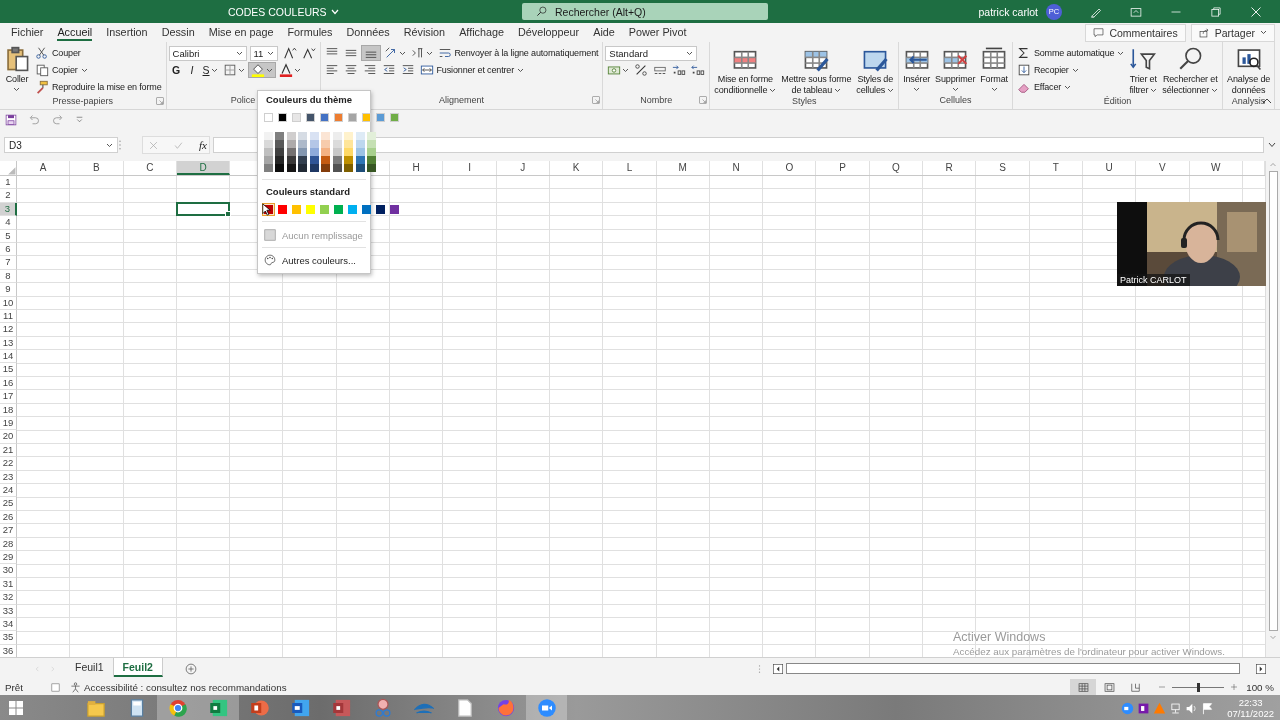 The height and width of the screenshot is (720, 1280). Describe the element at coordinates (424, 32) in the screenshot. I see `ribbon-tab: Révision` at that location.